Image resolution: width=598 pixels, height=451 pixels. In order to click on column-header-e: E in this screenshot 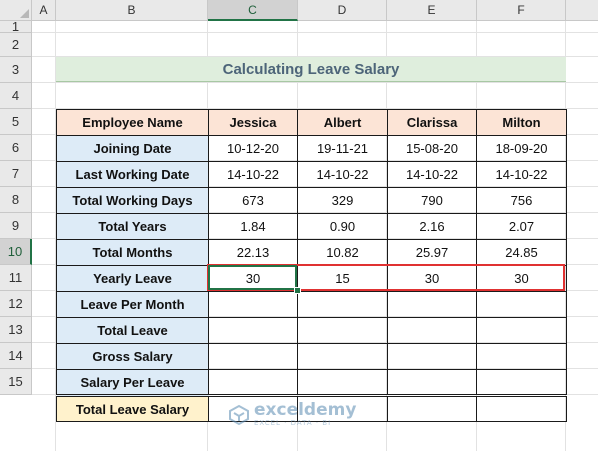, I will do `click(432, 10)`.